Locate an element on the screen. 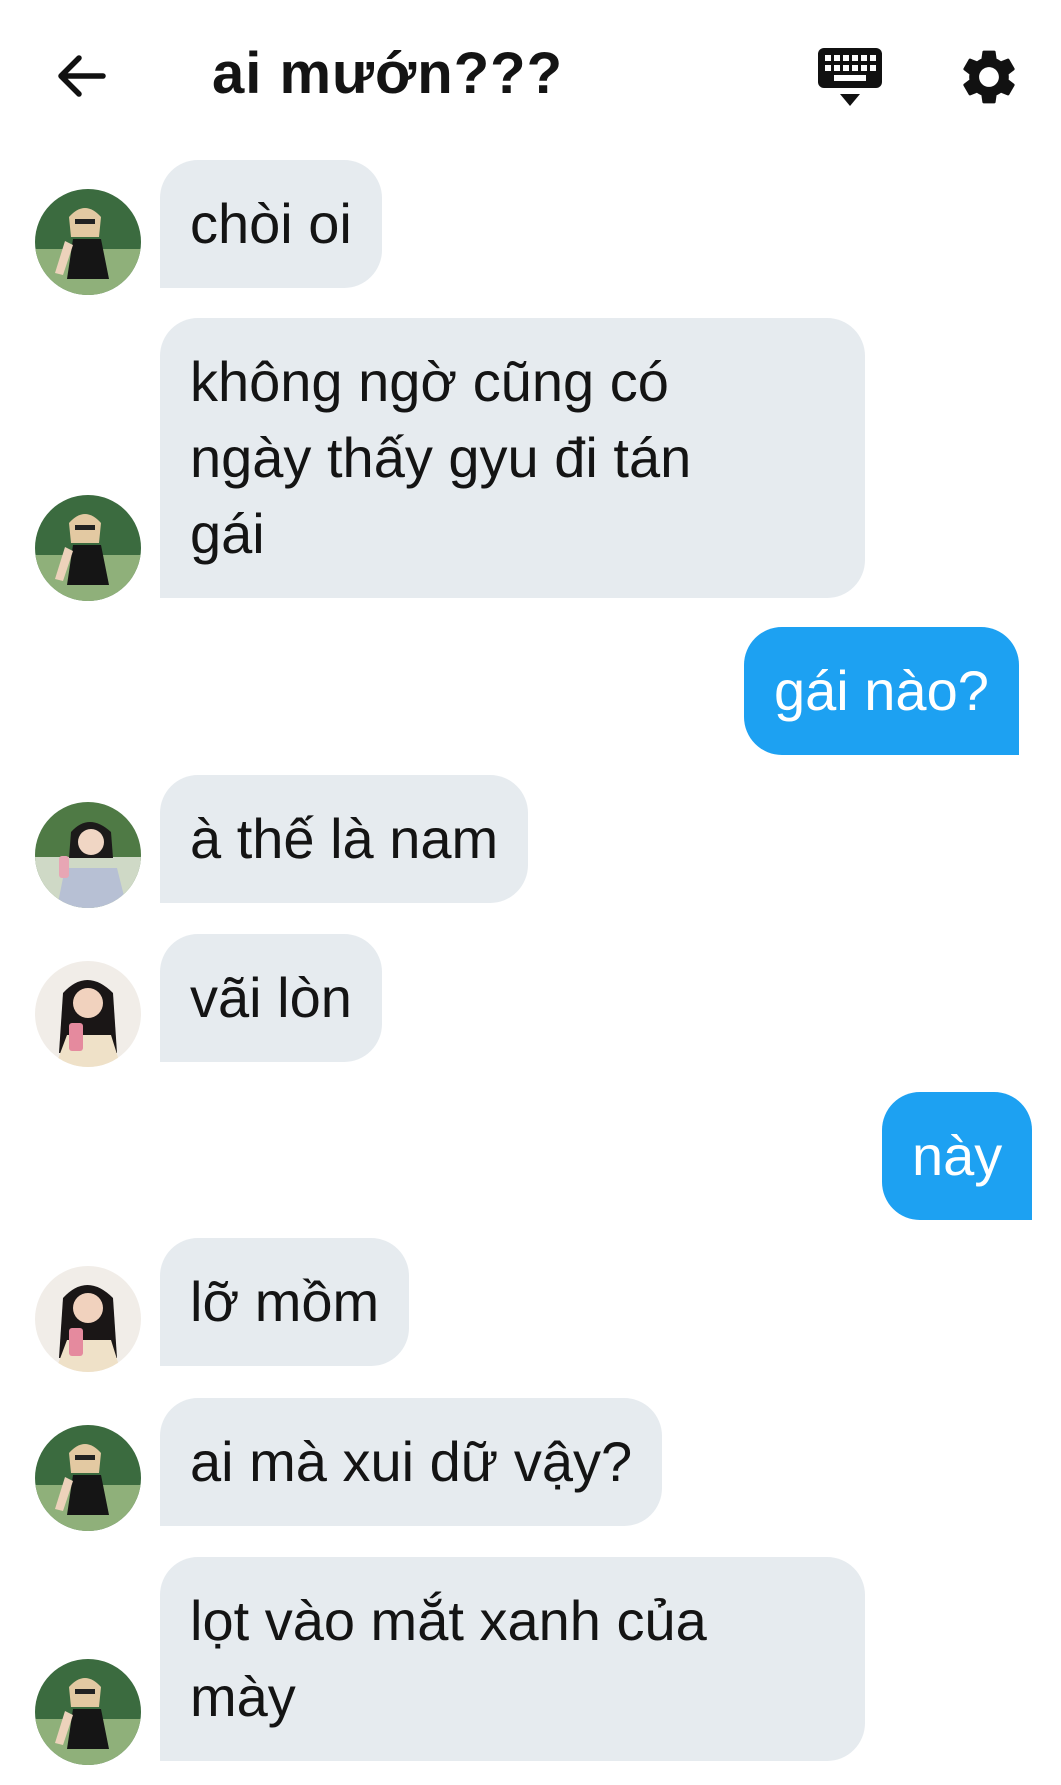 This screenshot has height=1785, width=1061. message-bubble: lọt vào mắt xanh của mày is located at coordinates (512, 1659).